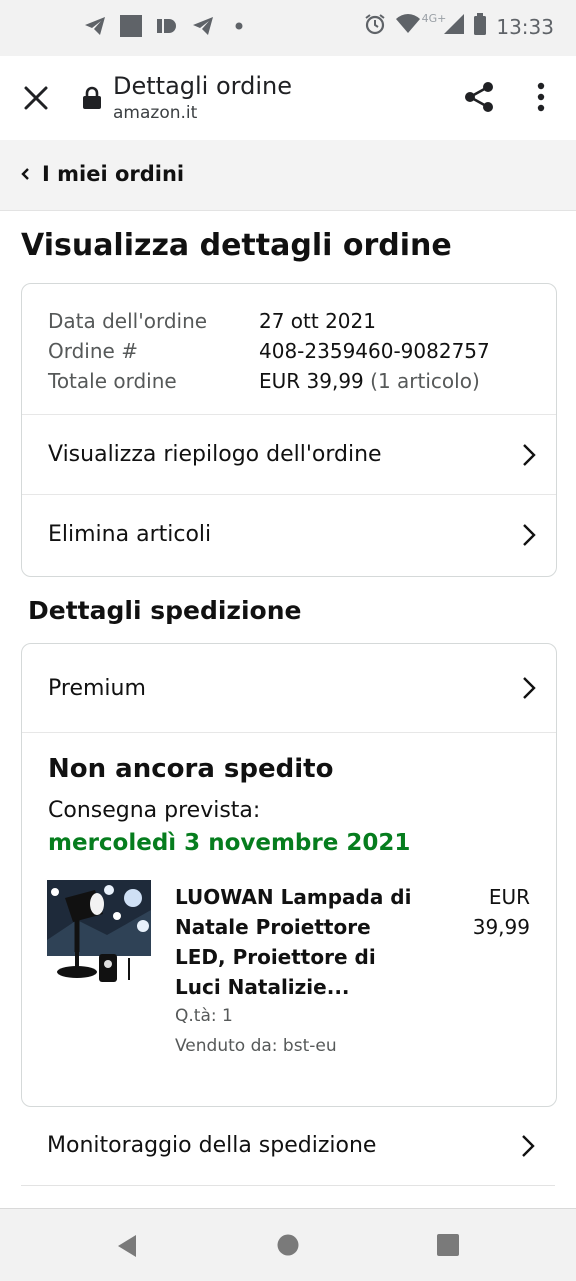 The width and height of the screenshot is (576, 1281). Describe the element at coordinates (239, 26) in the screenshot. I see `dot-icon` at that location.